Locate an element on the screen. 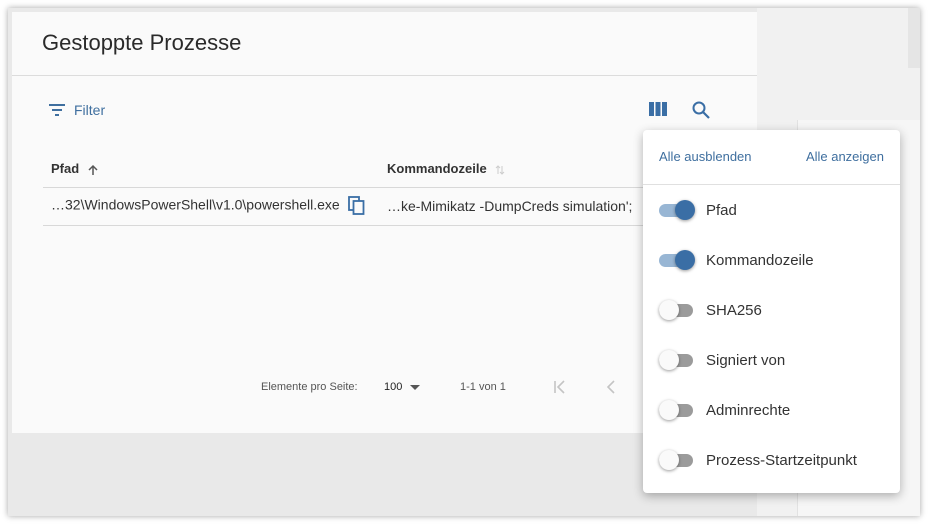 This screenshot has width=929, height=526. column-toggle-row: Adminrechte is located at coordinates (771, 410).